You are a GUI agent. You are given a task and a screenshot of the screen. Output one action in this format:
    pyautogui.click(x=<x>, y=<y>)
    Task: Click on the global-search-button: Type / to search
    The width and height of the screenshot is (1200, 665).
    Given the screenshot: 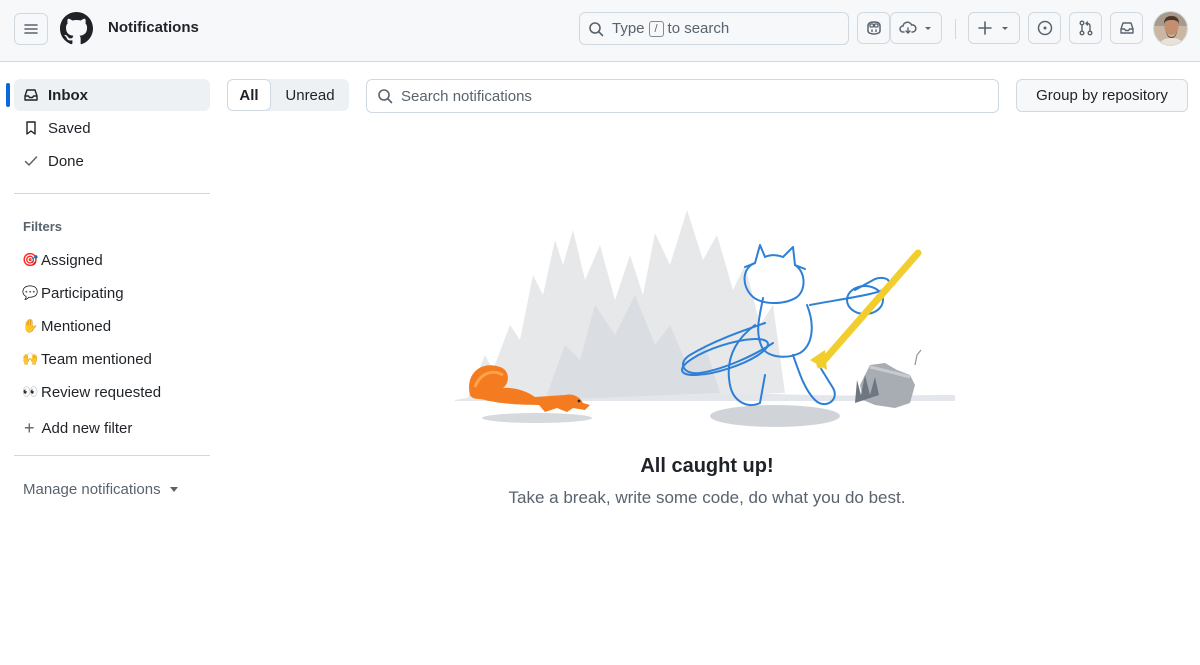 What is the action you would take?
    pyautogui.click(x=714, y=28)
    